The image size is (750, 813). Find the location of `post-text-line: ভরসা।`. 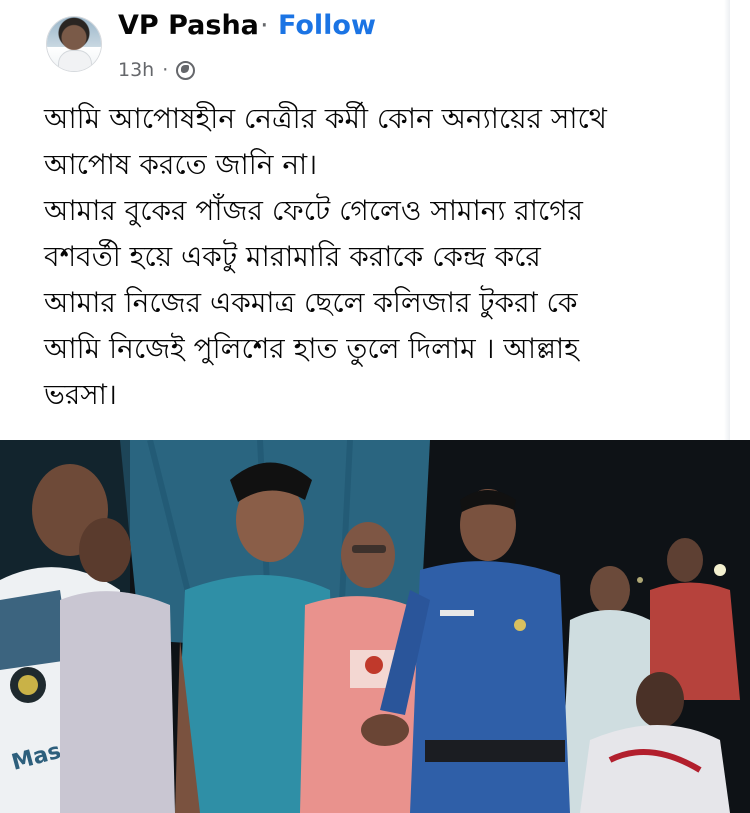

post-text-line: ভরসা। is located at coordinates (80, 394).